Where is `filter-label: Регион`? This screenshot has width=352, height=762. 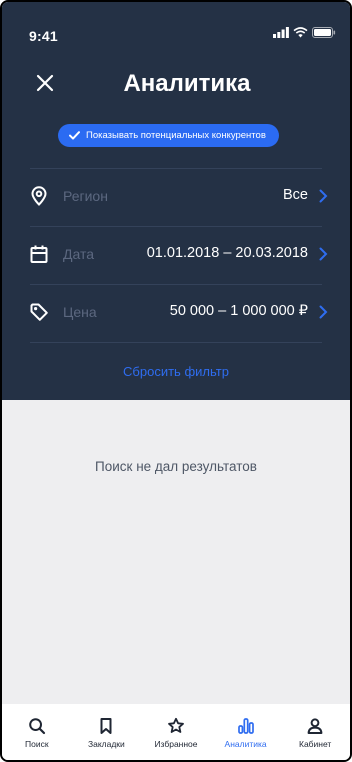 filter-label: Регион is located at coordinates (85, 196).